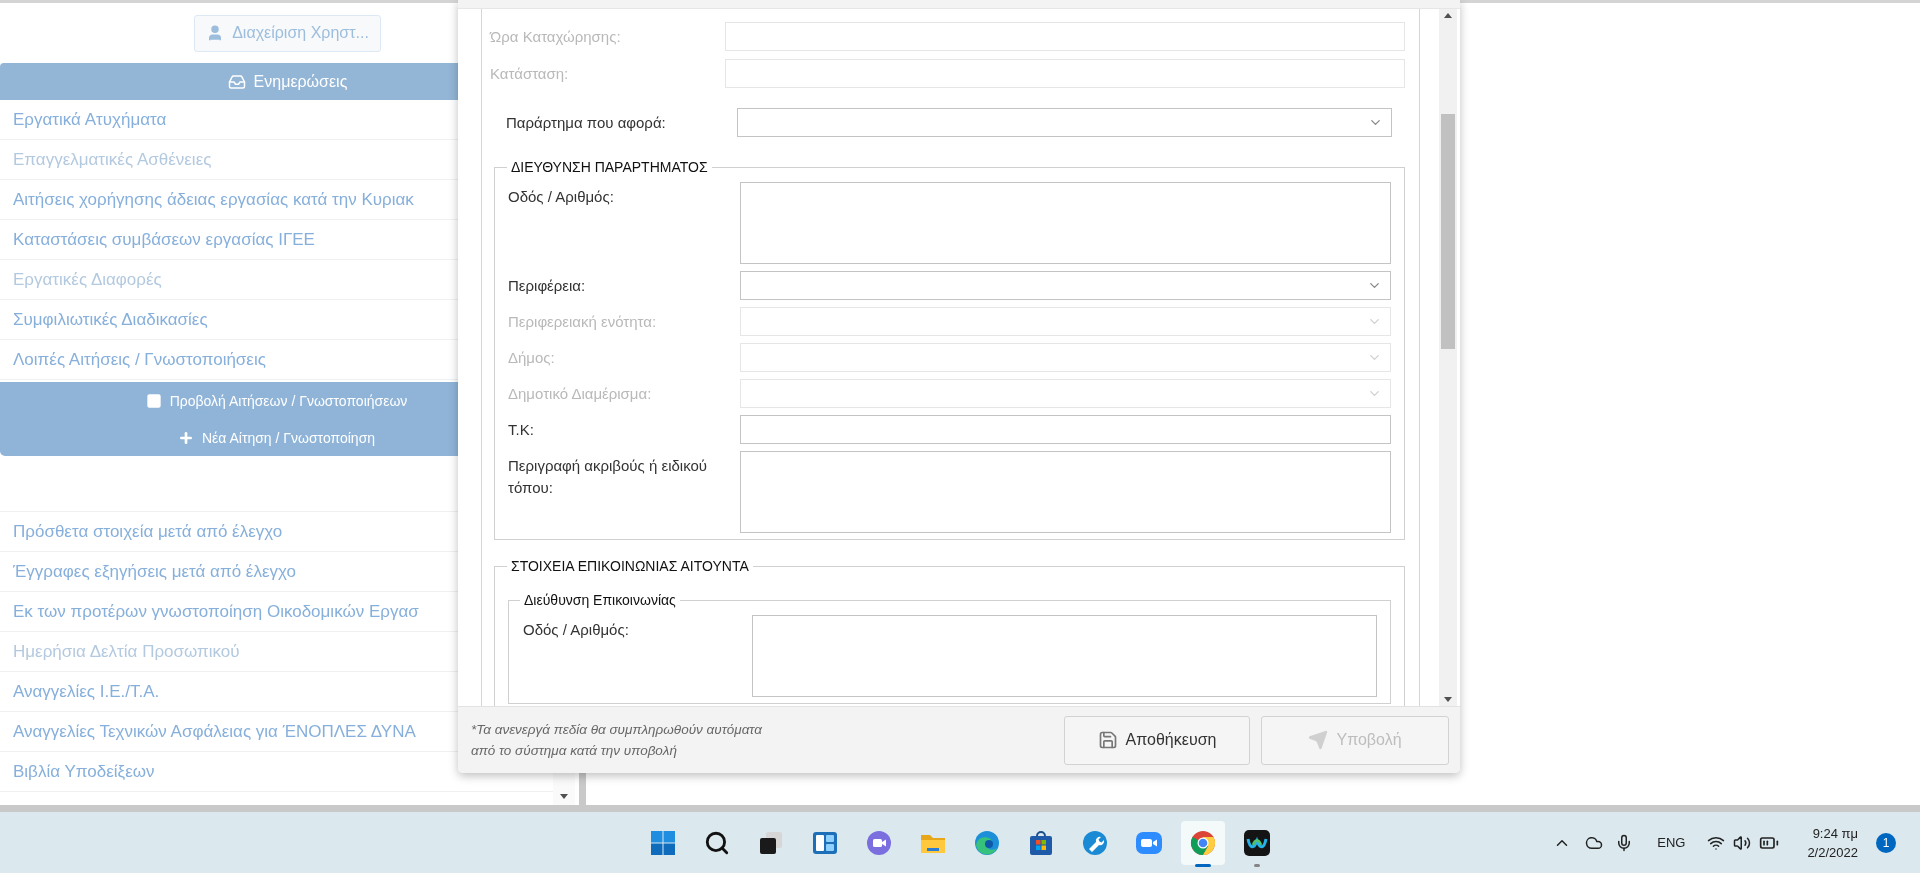 The height and width of the screenshot is (873, 1920). I want to click on language-indicator: ENG, so click(1671, 842).